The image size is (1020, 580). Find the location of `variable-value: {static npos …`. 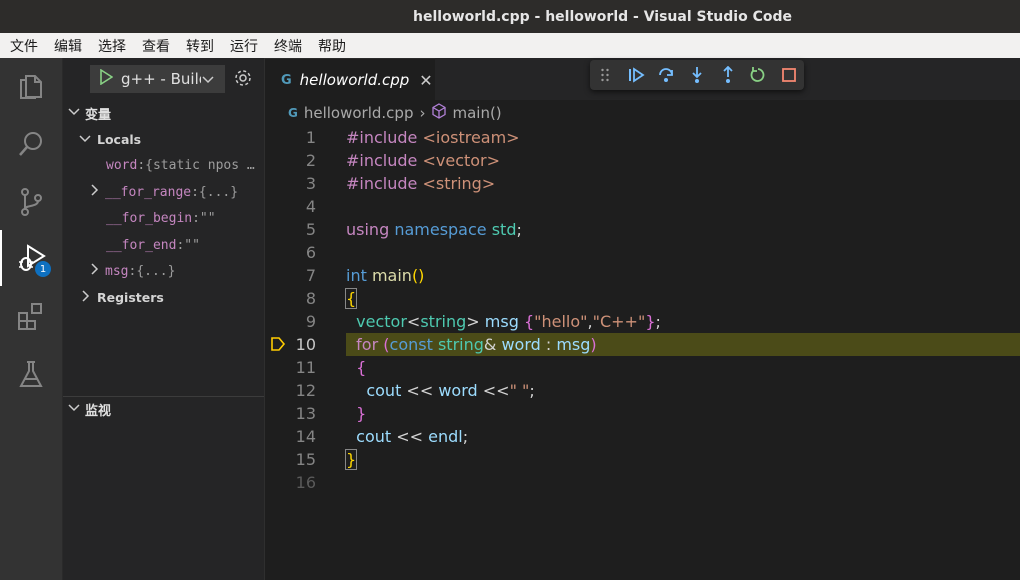

variable-value: {static npos … is located at coordinates (200, 165).